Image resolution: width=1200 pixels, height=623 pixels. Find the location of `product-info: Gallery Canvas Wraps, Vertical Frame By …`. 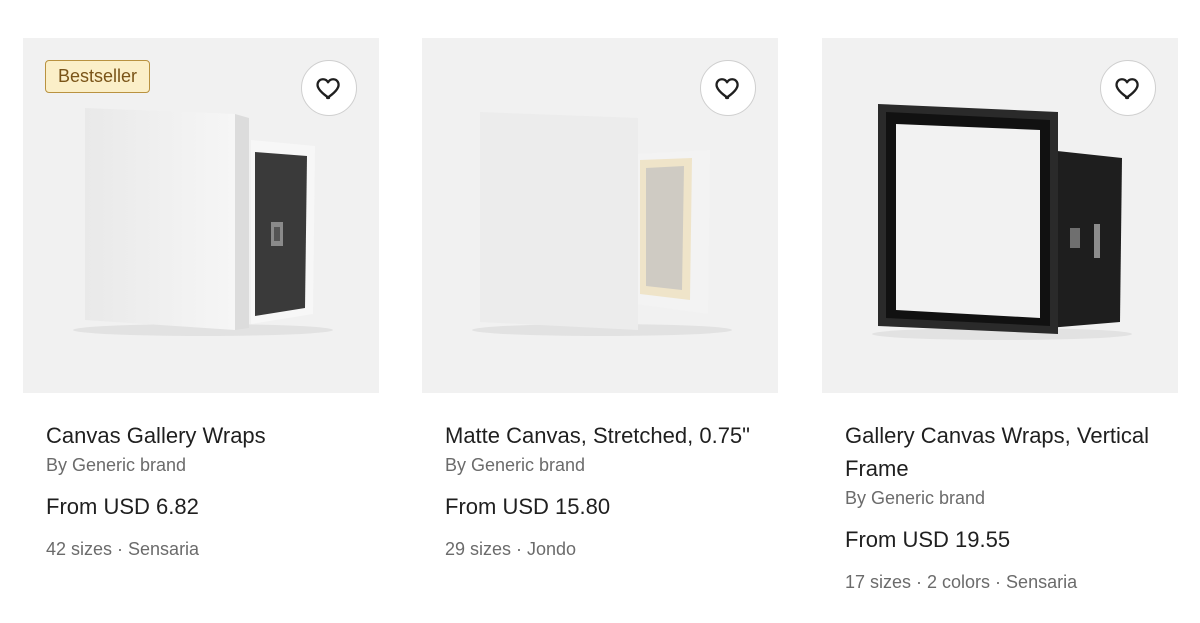

product-info: Gallery Canvas Wraps, Vertical Frame By … is located at coordinates (1000, 507).